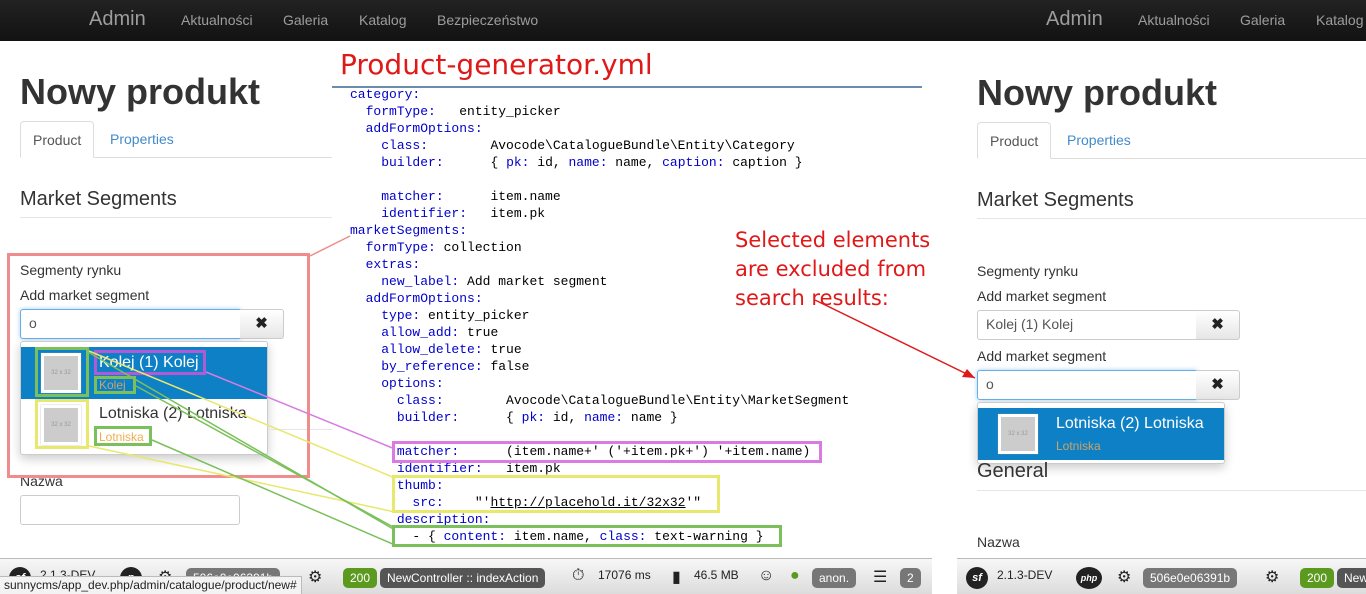  Describe the element at coordinates (1124, 577) in the screenshot. I see `config-icon: ⚙` at that location.